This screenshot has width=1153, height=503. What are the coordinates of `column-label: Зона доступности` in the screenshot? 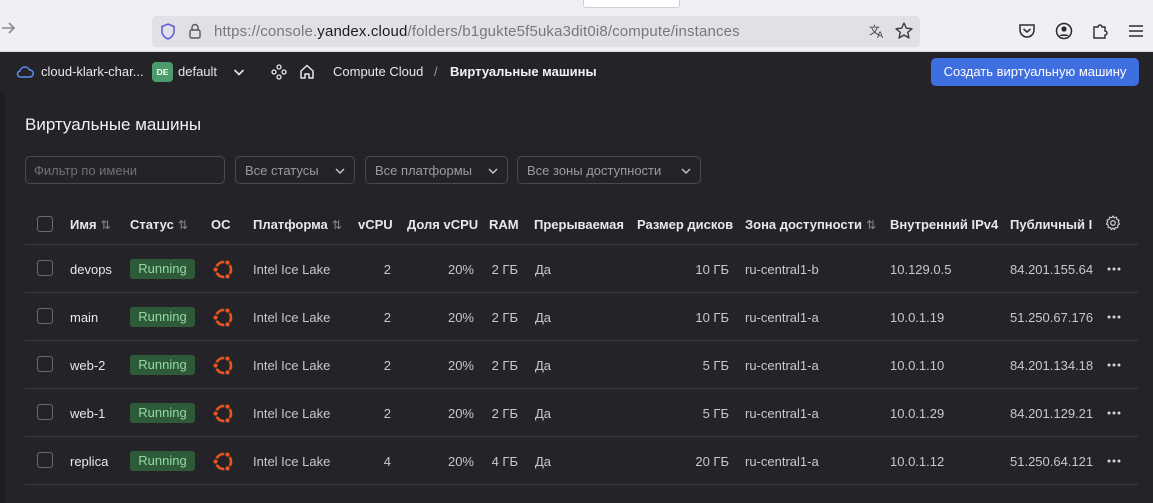 It's located at (804, 224).